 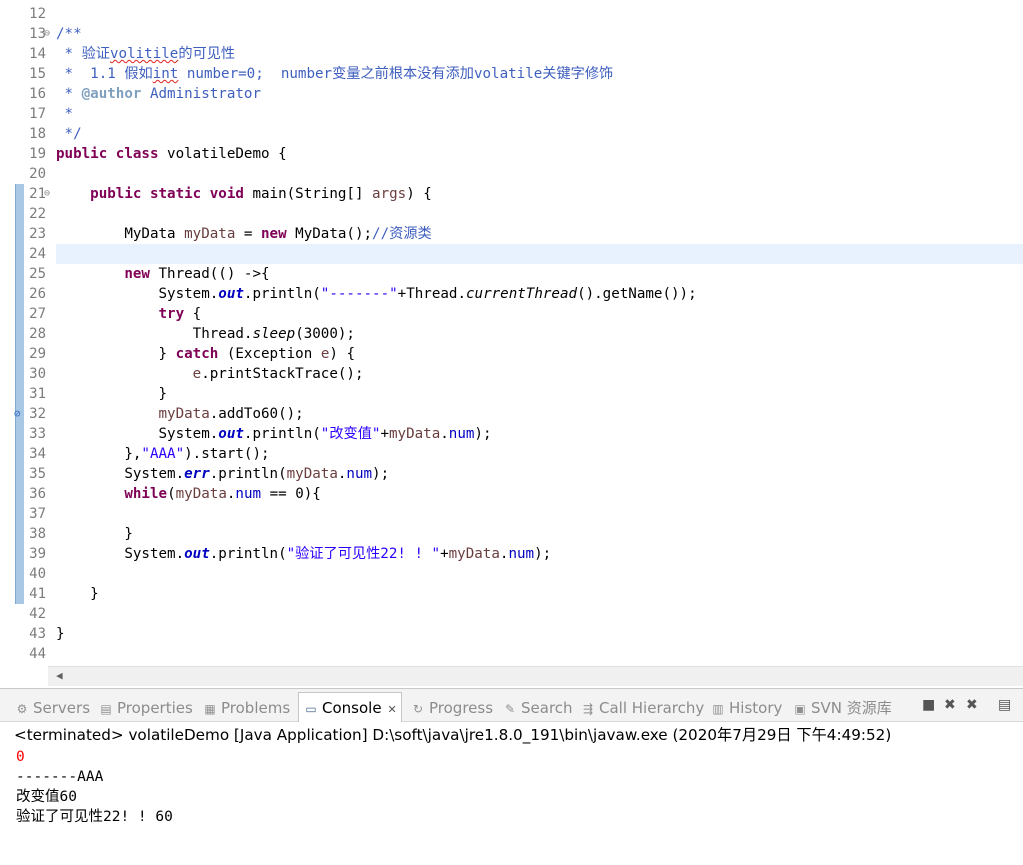 I want to click on line-number: 43, so click(x=37, y=634).